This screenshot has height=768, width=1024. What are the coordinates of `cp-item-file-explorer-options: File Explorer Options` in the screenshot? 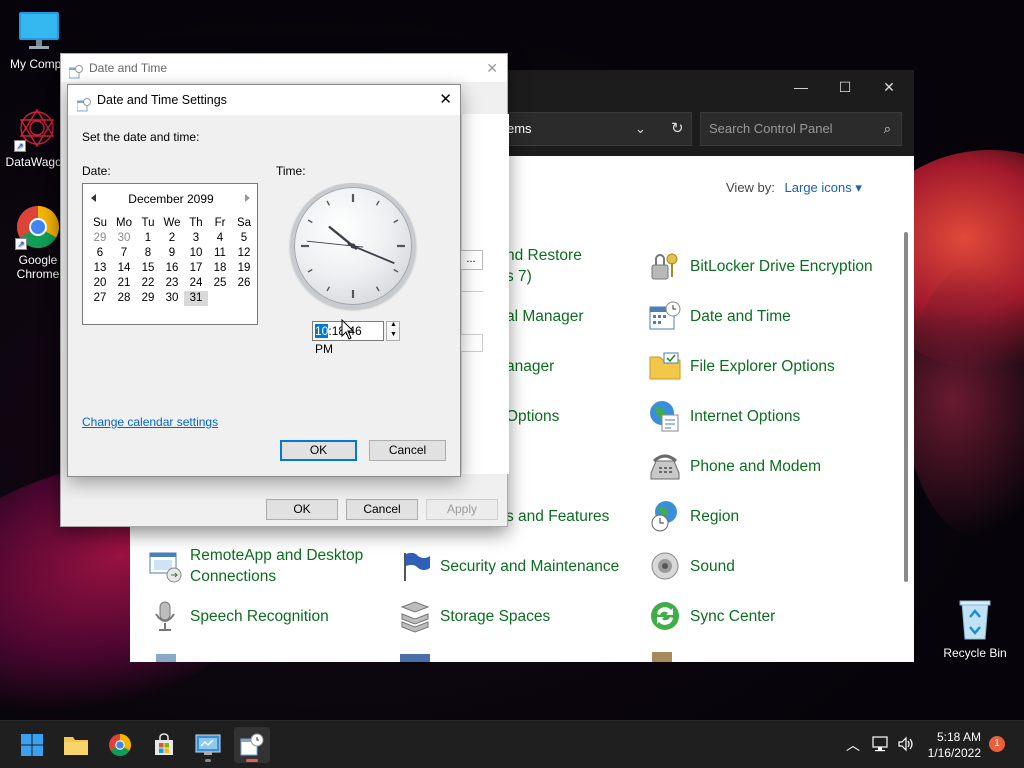 It's located at (741, 366).